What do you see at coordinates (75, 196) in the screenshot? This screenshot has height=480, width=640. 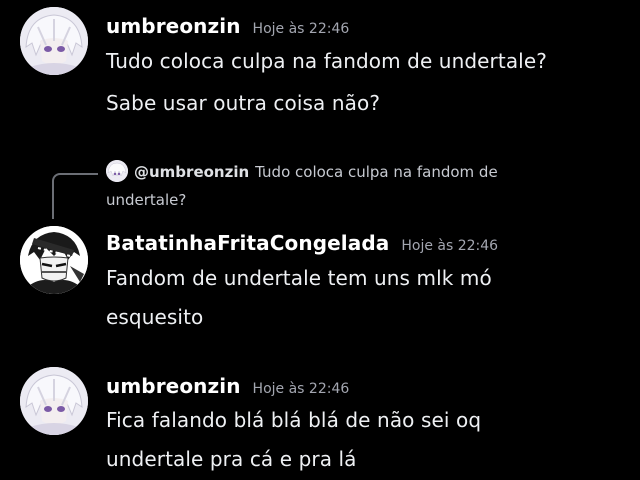 I see `reply-connector` at bounding box center [75, 196].